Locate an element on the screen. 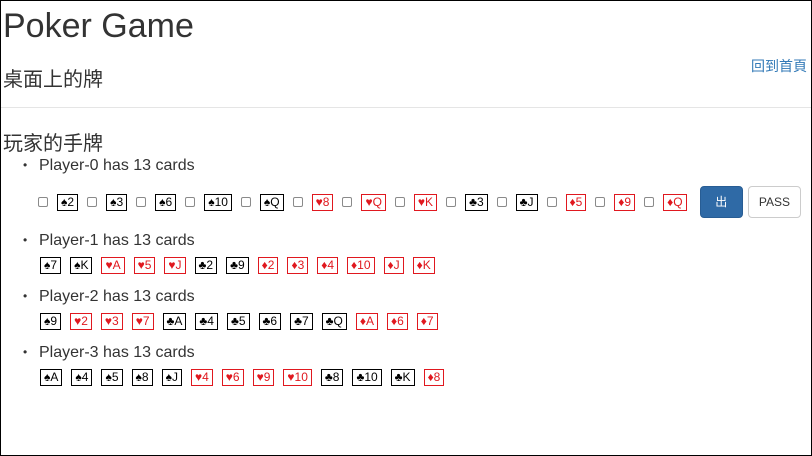  playing-card: ♠Q is located at coordinates (271, 202).